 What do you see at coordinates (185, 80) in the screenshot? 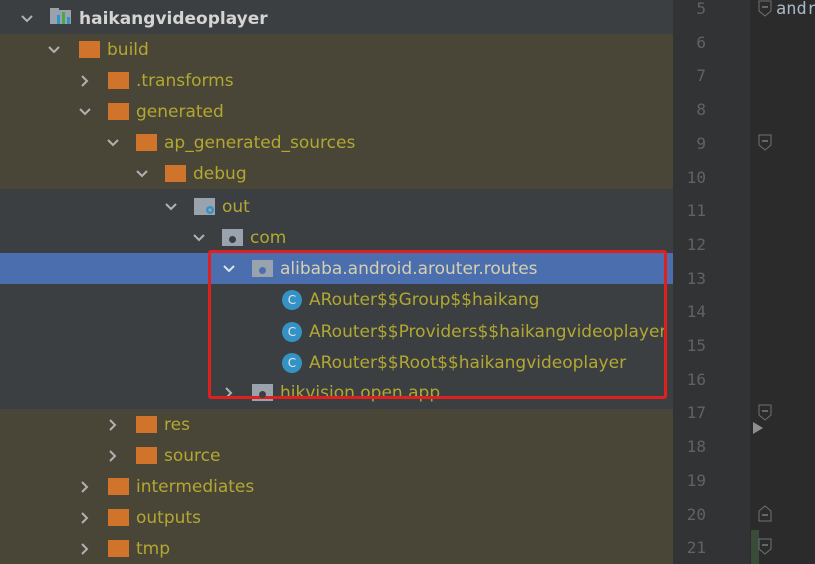
I see `tree-label-transforms: .transforms` at bounding box center [185, 80].